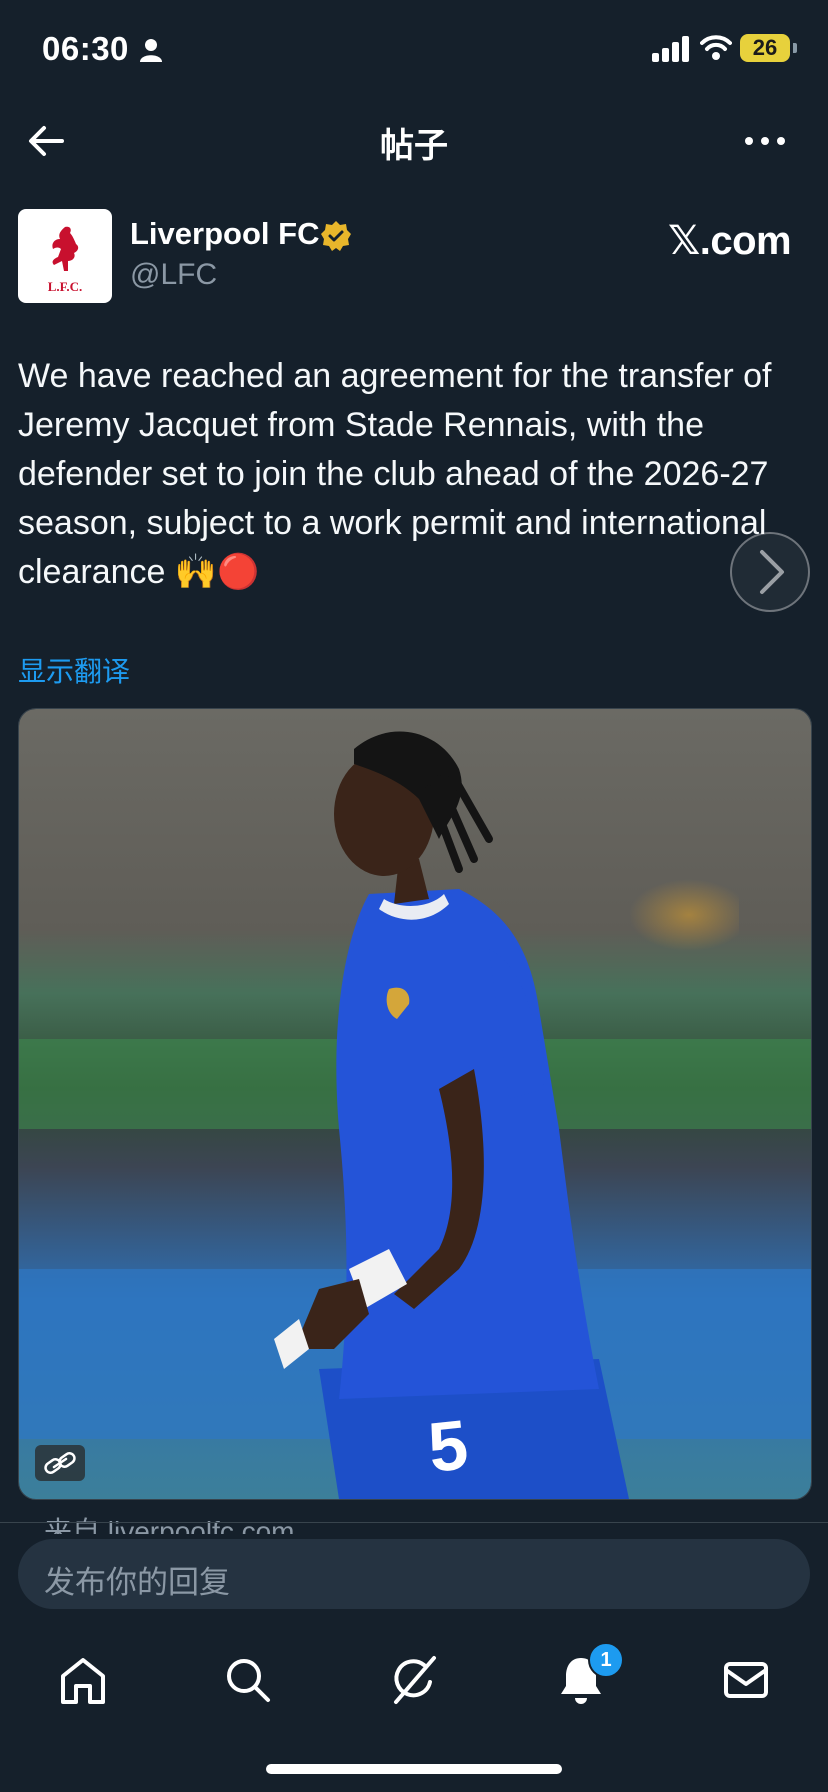 Image resolution: width=828 pixels, height=1792 pixels. What do you see at coordinates (414, 50) in the screenshot?
I see `status-bar: 06:30 26` at bounding box center [414, 50].